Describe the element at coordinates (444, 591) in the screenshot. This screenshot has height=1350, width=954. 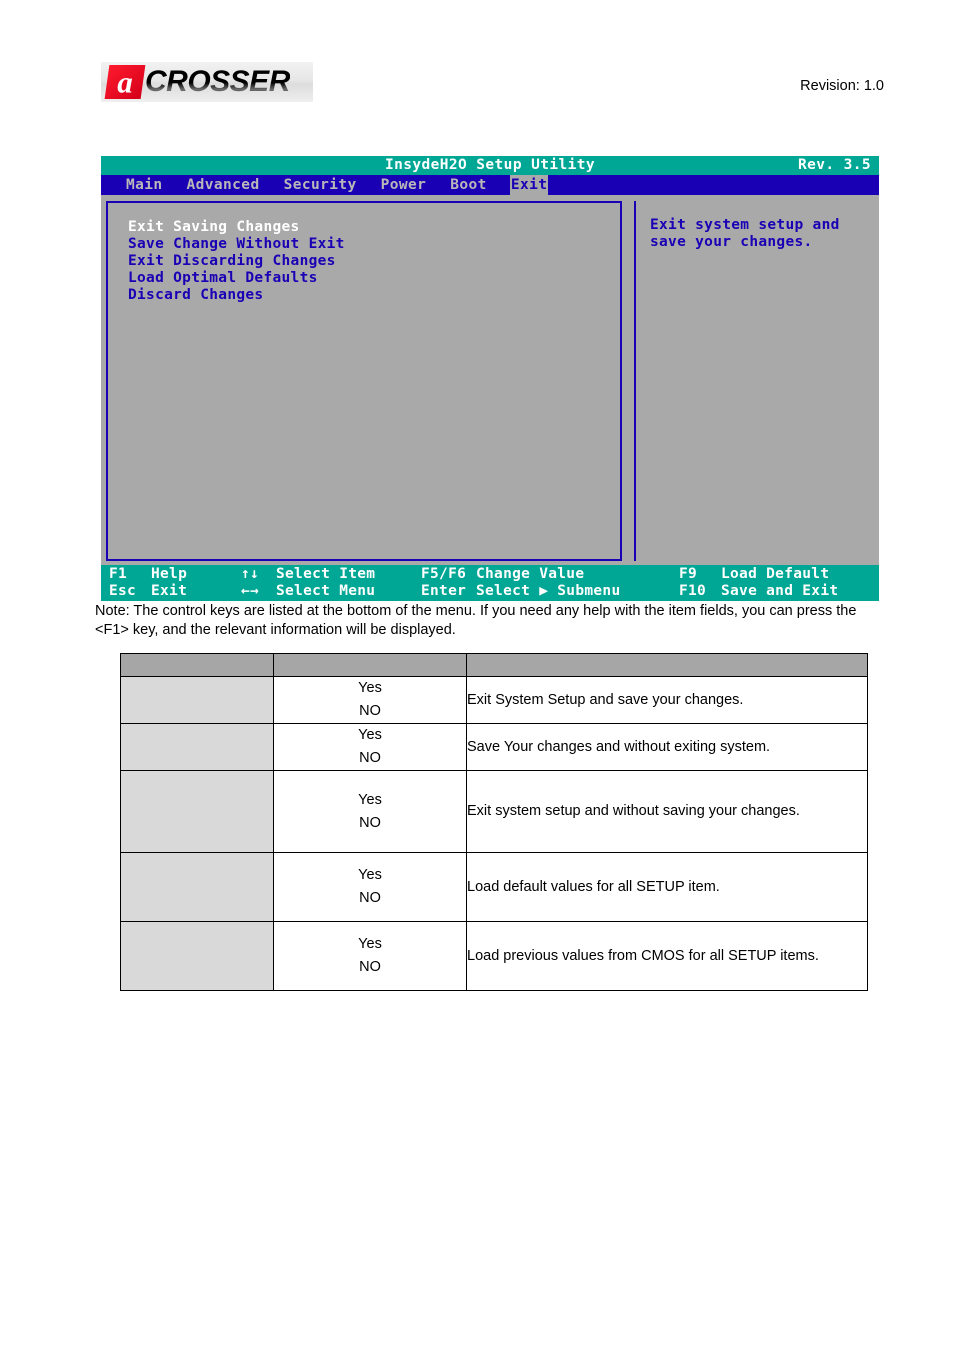
I see `footer-key-enter: Enter` at that location.